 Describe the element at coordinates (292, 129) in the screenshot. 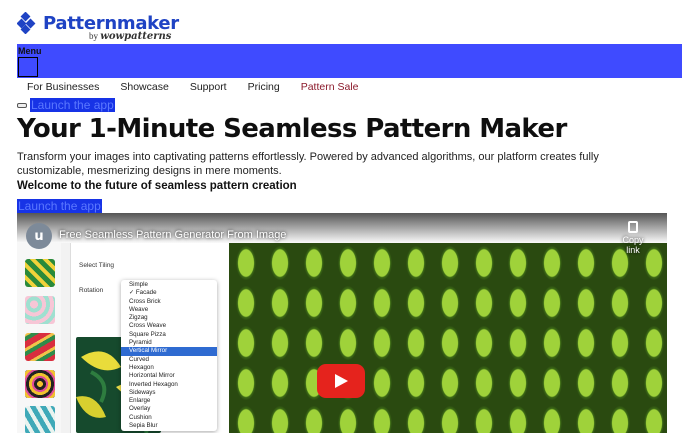

I see `page-title: Your 1-Minute Seamless Pattern Maker` at that location.